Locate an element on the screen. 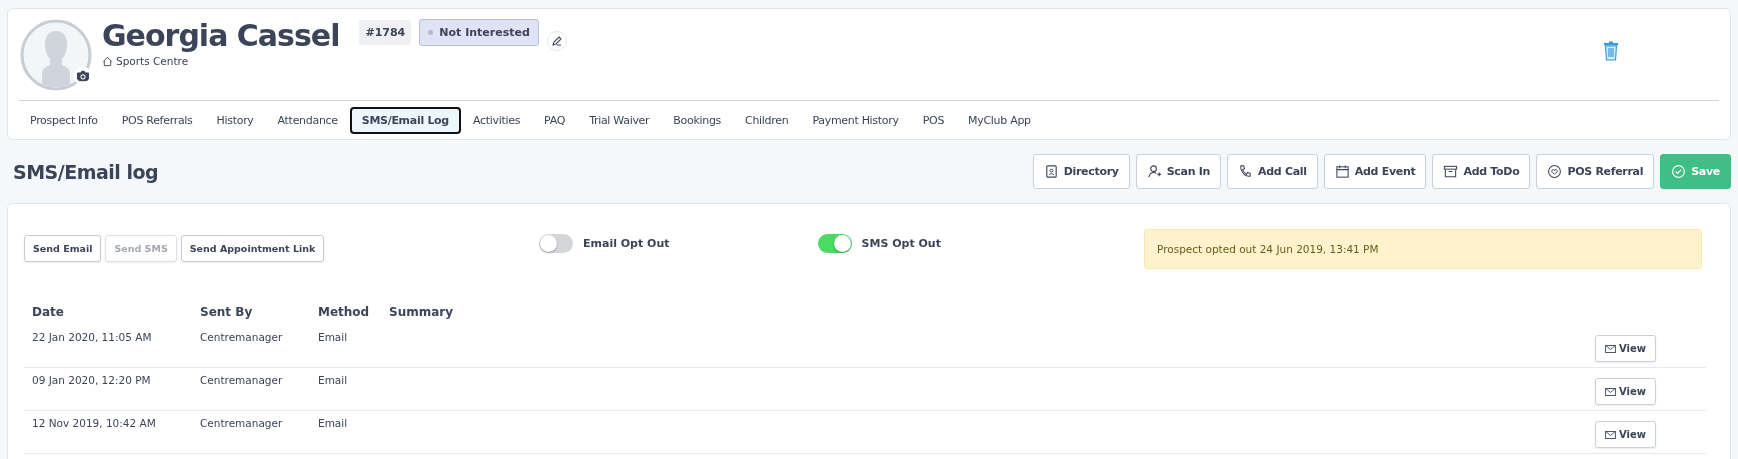 The image size is (1738, 459). tab: Payment History is located at coordinates (855, 120).